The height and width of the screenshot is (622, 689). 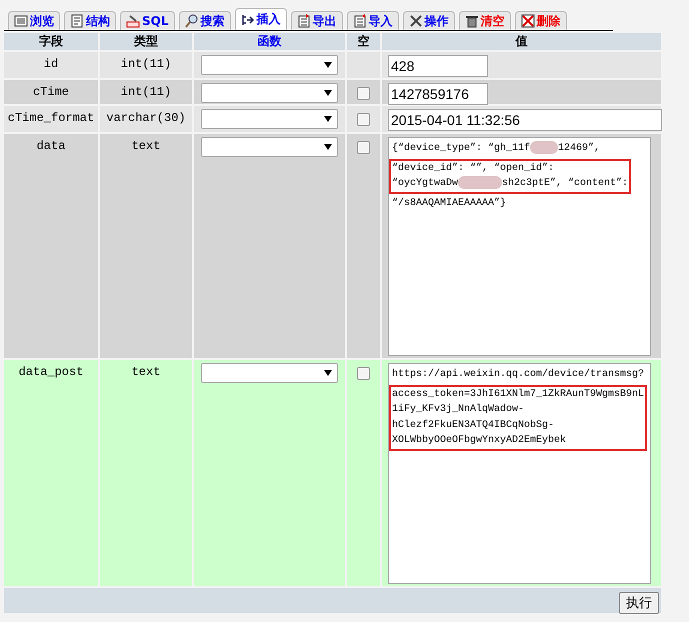 I want to click on tab: 导入, so click(x=372, y=20).